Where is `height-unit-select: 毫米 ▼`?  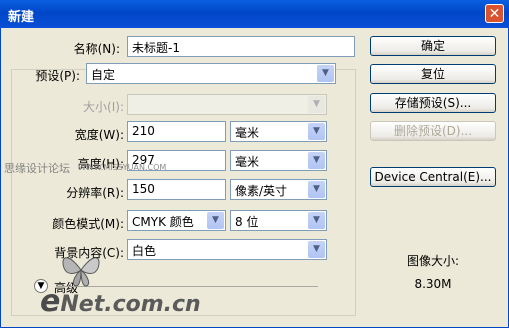 height-unit-select: 毫米 ▼ is located at coordinates (278, 160).